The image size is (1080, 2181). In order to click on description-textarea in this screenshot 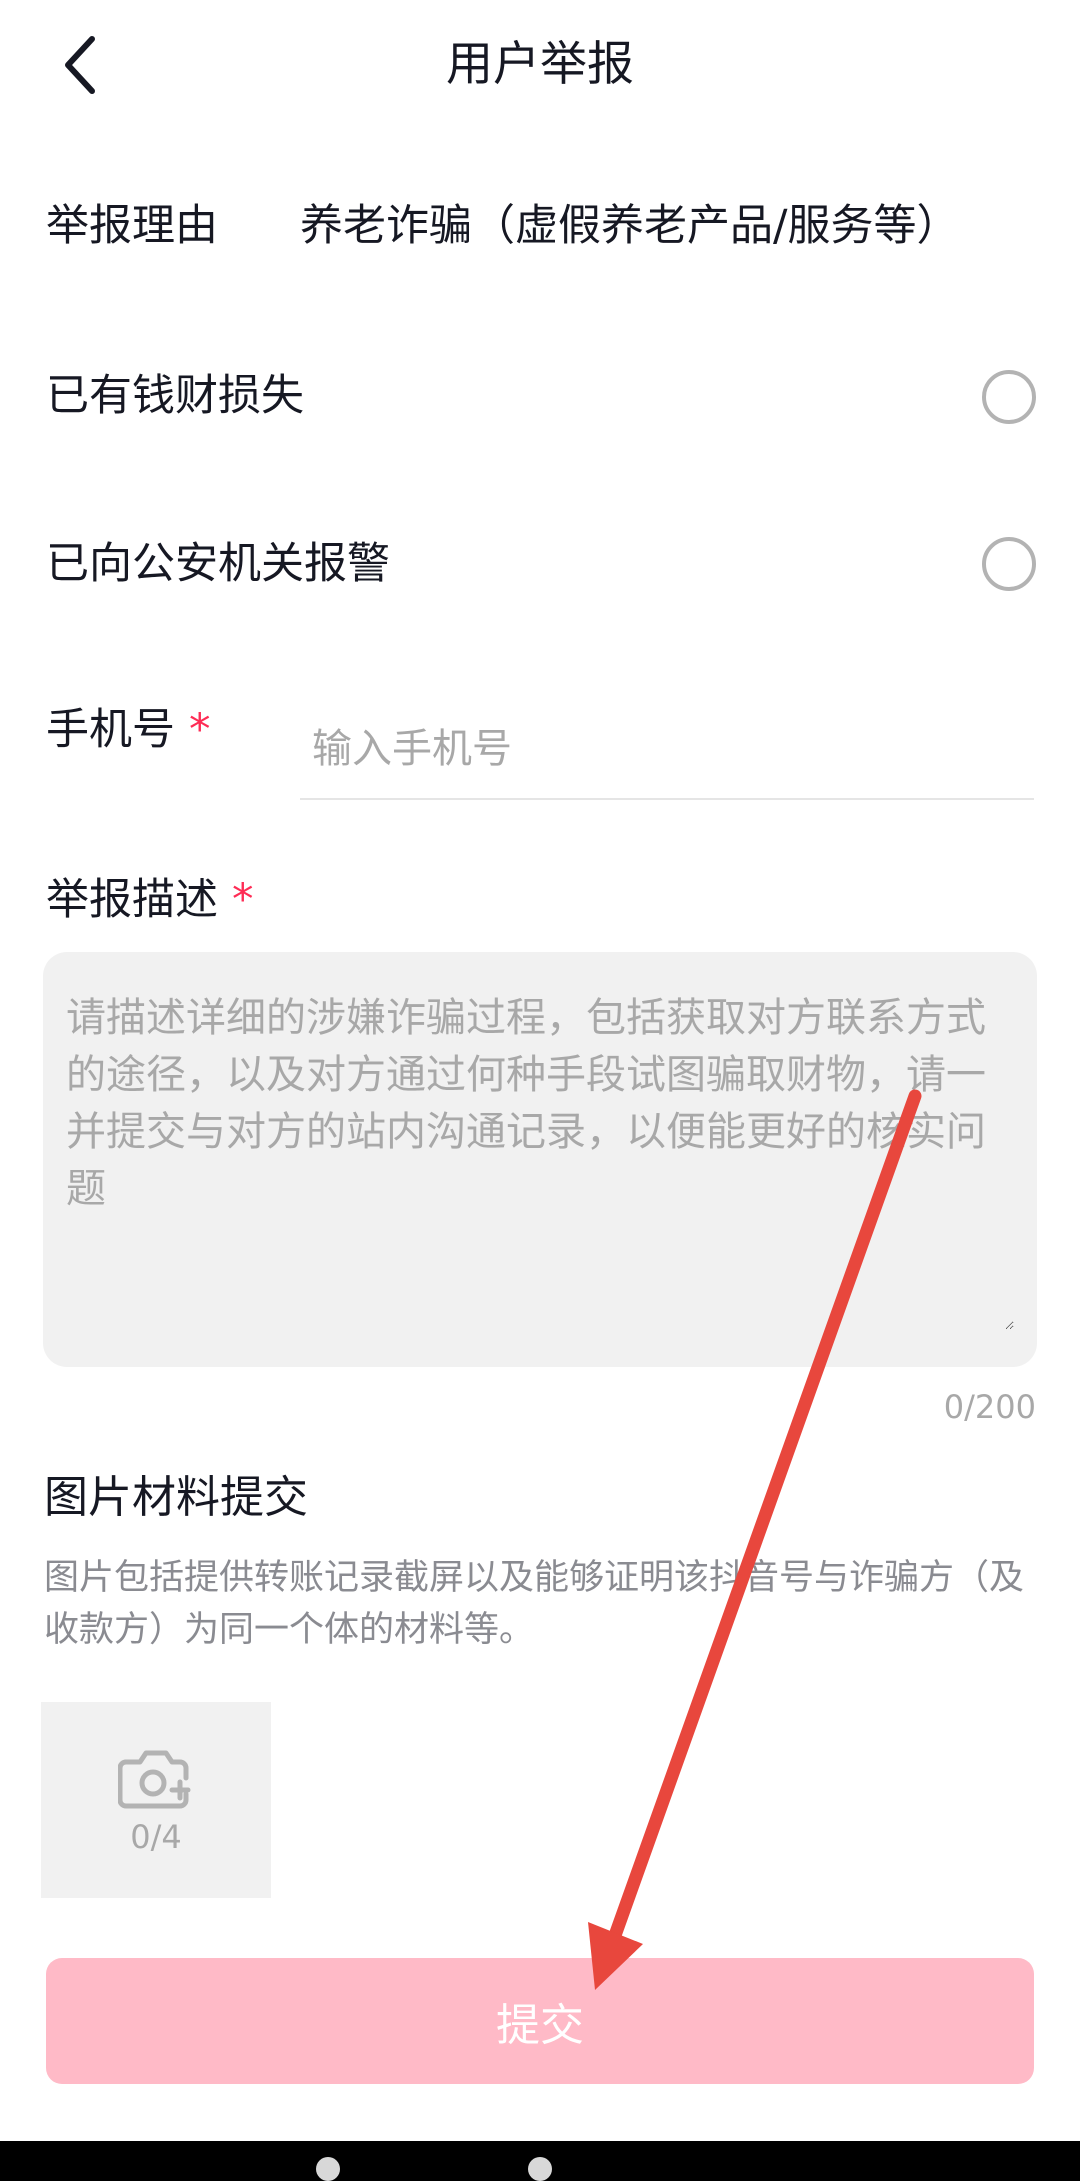, I will do `click(540, 1160)`.